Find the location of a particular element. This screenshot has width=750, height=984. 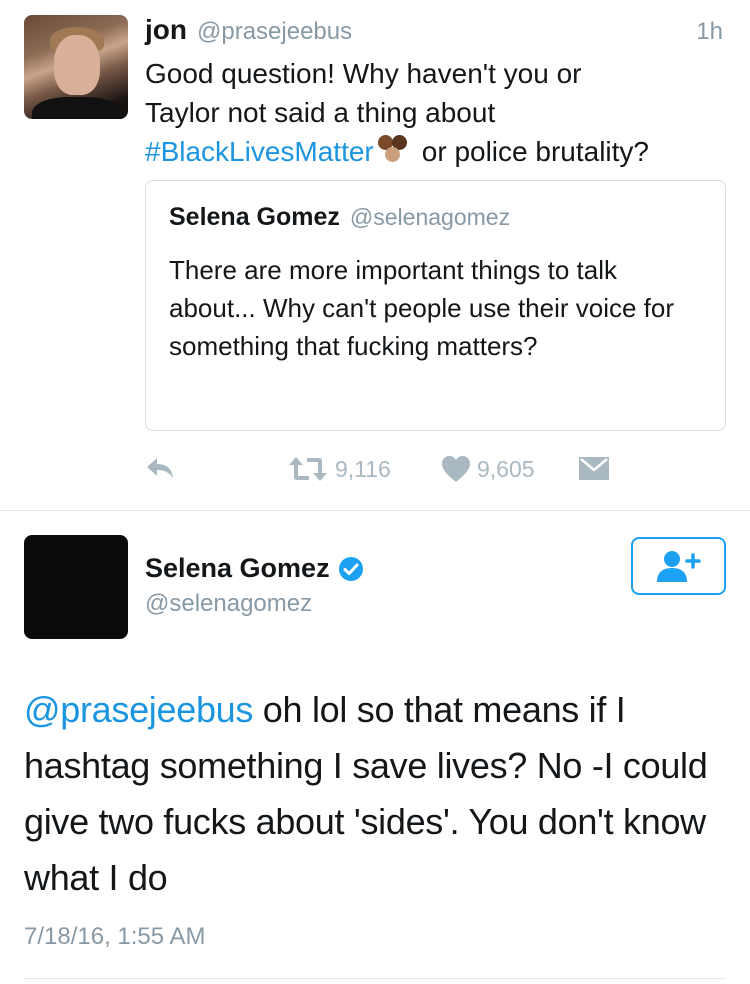

mention-link: @prasejeebus is located at coordinates (138, 709).